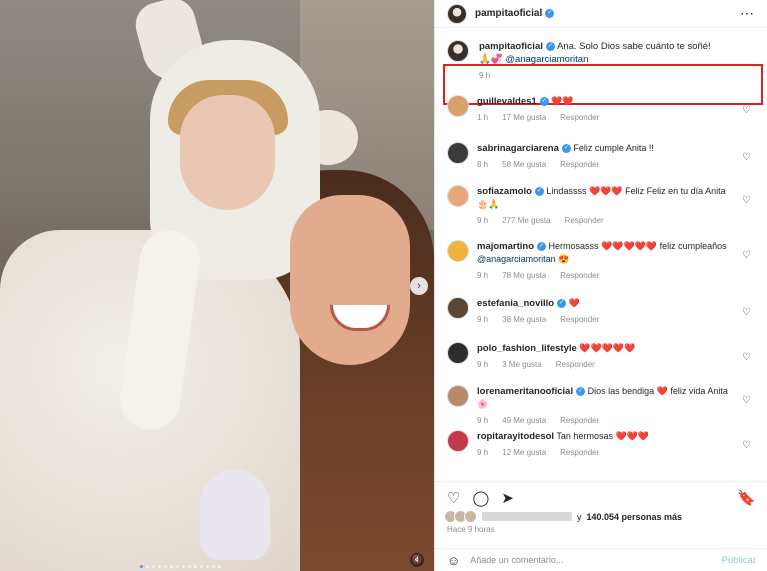 The width and height of the screenshot is (767, 571). I want to click on comment-likes: 58 Me gusta, so click(524, 164).